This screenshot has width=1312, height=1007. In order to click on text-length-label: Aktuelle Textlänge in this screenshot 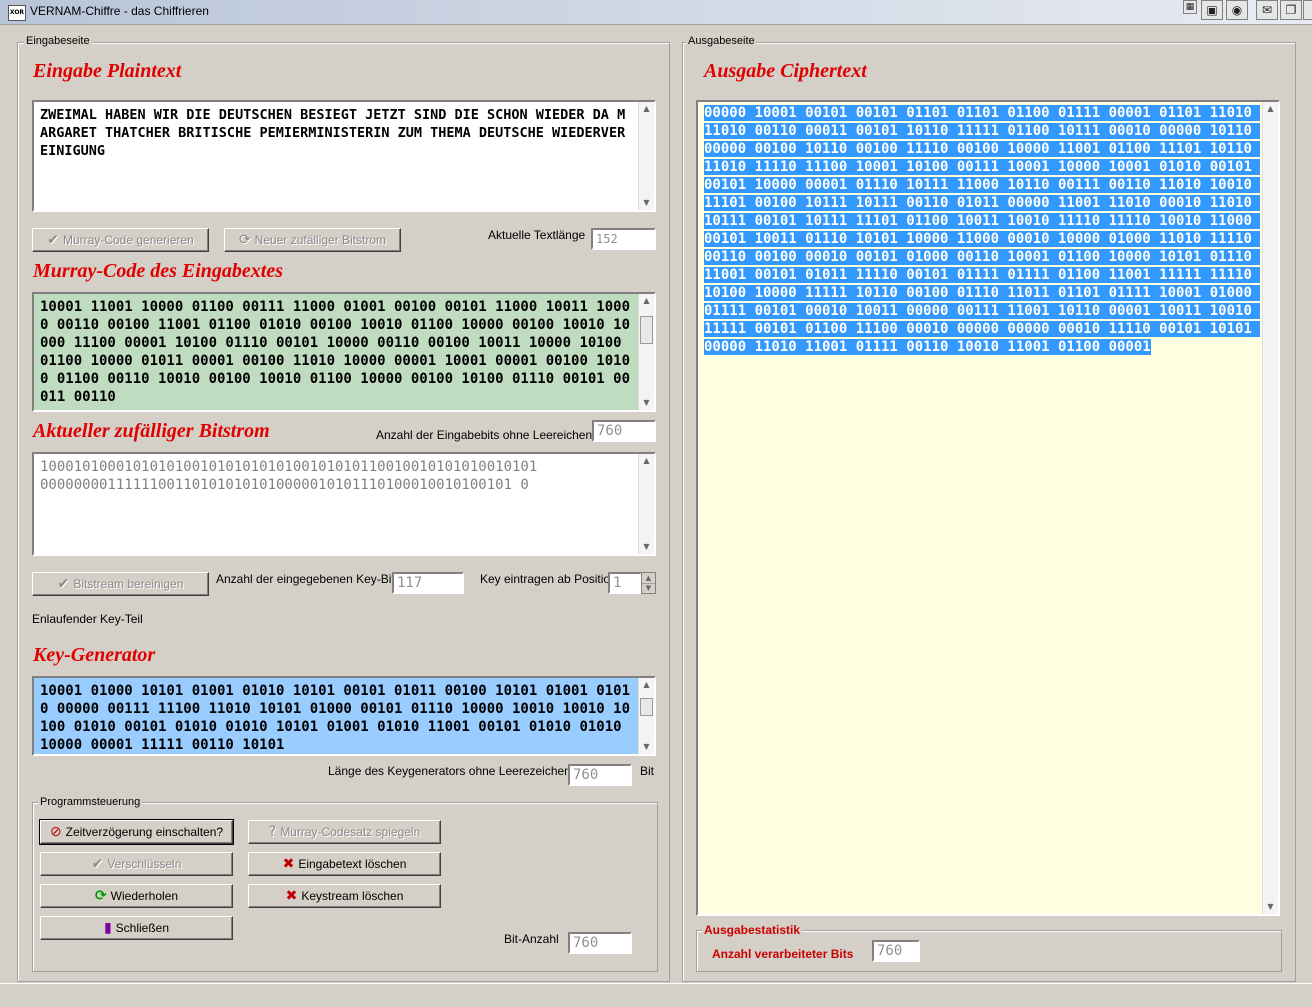, I will do `click(537, 235)`.